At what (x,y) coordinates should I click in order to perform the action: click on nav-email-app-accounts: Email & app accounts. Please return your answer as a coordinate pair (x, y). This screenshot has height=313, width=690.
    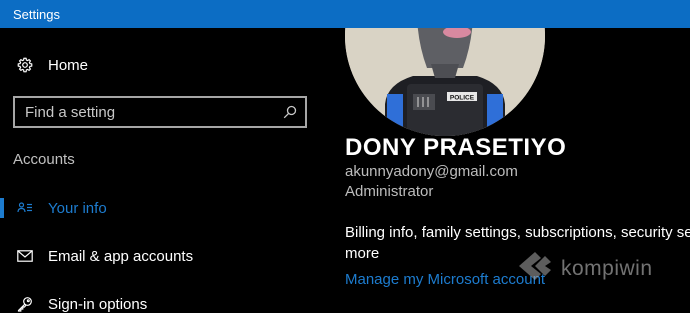
    Looking at the image, I should click on (162, 256).